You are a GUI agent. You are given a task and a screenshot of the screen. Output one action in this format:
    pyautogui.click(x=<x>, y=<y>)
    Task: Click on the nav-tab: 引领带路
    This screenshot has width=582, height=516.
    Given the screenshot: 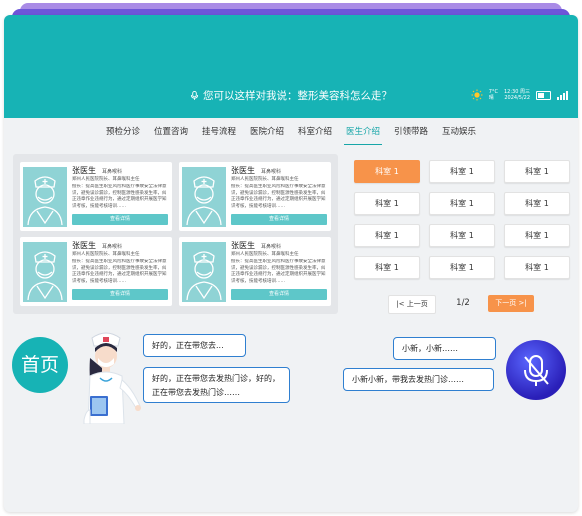 What is the action you would take?
    pyautogui.click(x=411, y=134)
    